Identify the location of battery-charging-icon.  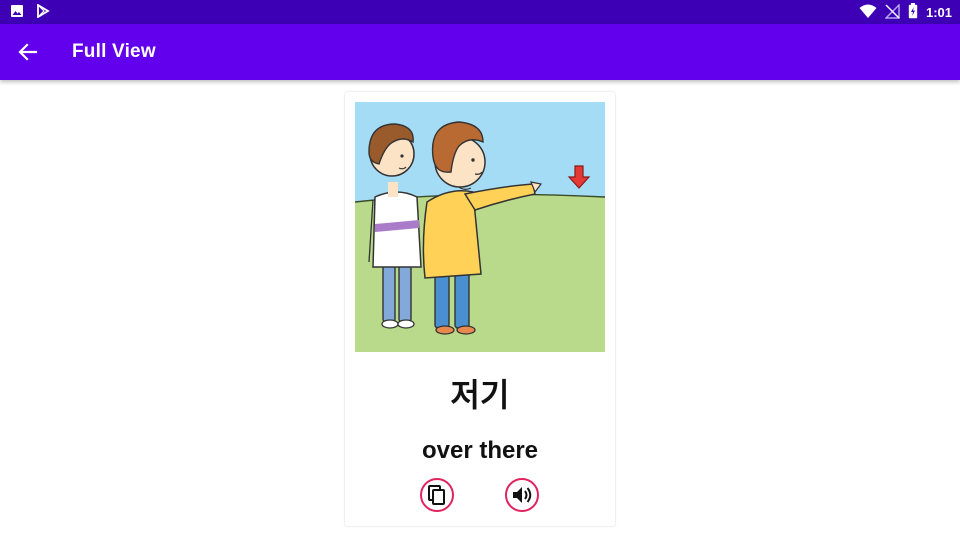
(913, 12).